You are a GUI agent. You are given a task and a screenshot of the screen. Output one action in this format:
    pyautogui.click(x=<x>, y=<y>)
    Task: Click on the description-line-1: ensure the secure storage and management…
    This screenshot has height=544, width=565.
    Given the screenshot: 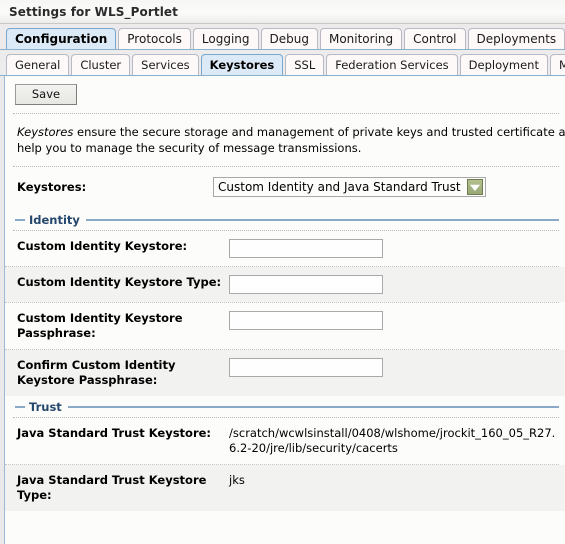 What is the action you would take?
    pyautogui.click(x=320, y=132)
    